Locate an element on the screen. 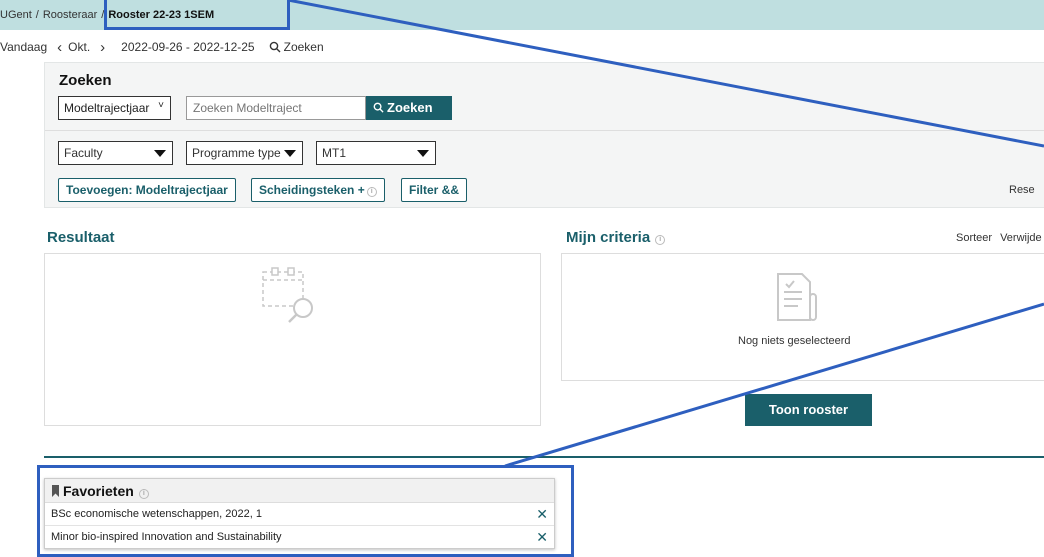  breadcrumb-roosteraar: Roosteraar is located at coordinates (70, 15).